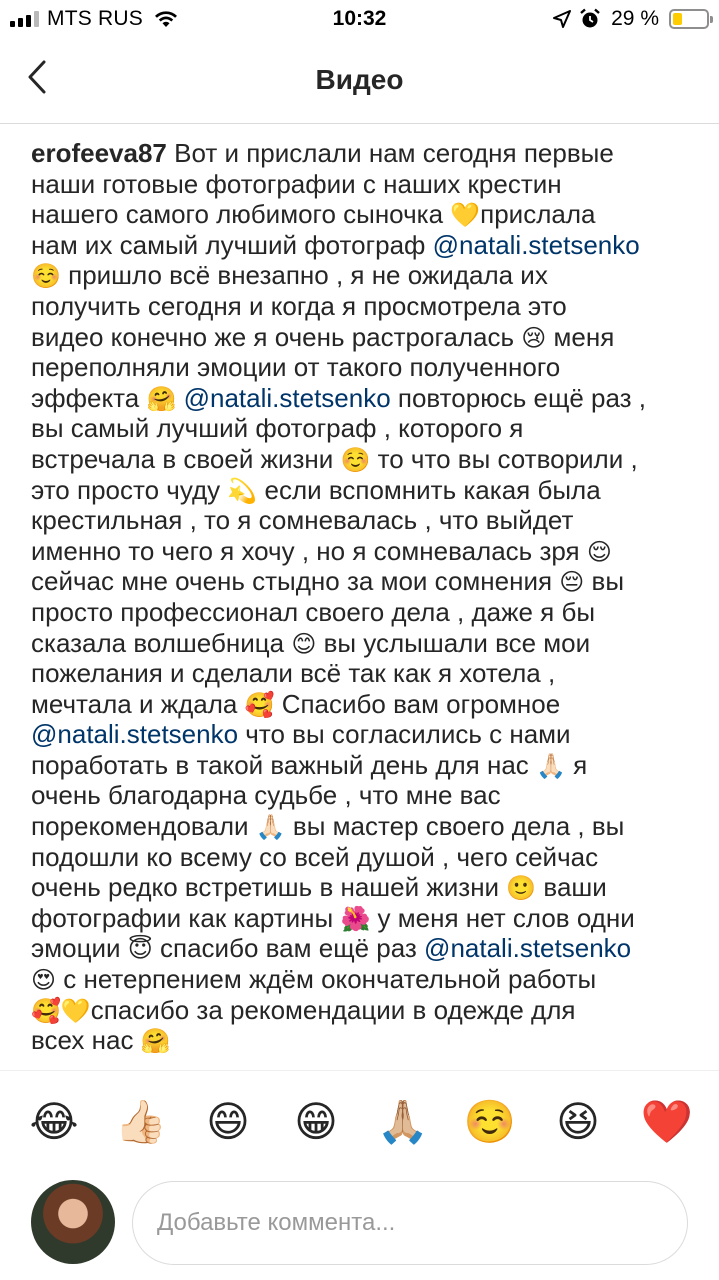 This screenshot has height=1280, width=719. I want to click on caption-text: наши готовые фотографии с наших крестин, so click(296, 183).